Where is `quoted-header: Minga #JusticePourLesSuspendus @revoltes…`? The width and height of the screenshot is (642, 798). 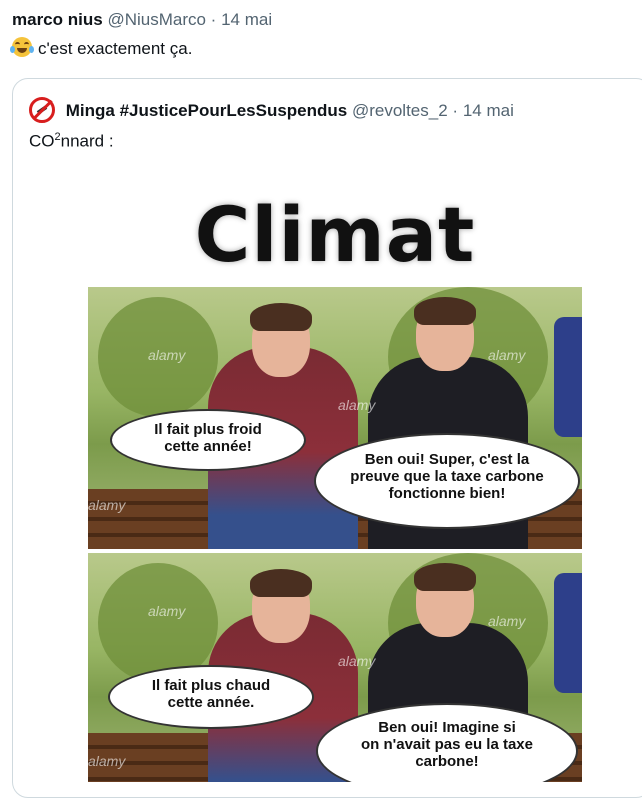
quoted-header: Minga #JusticePourLesSuspendus @revoltes… is located at coordinates (271, 110).